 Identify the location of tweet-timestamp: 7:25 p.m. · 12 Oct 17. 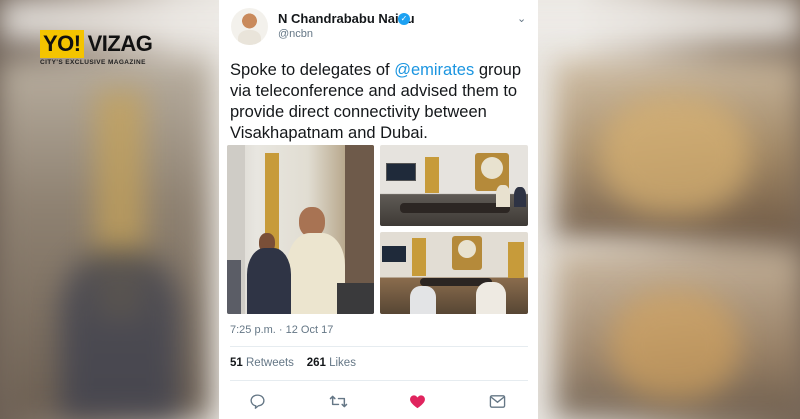
(281, 330).